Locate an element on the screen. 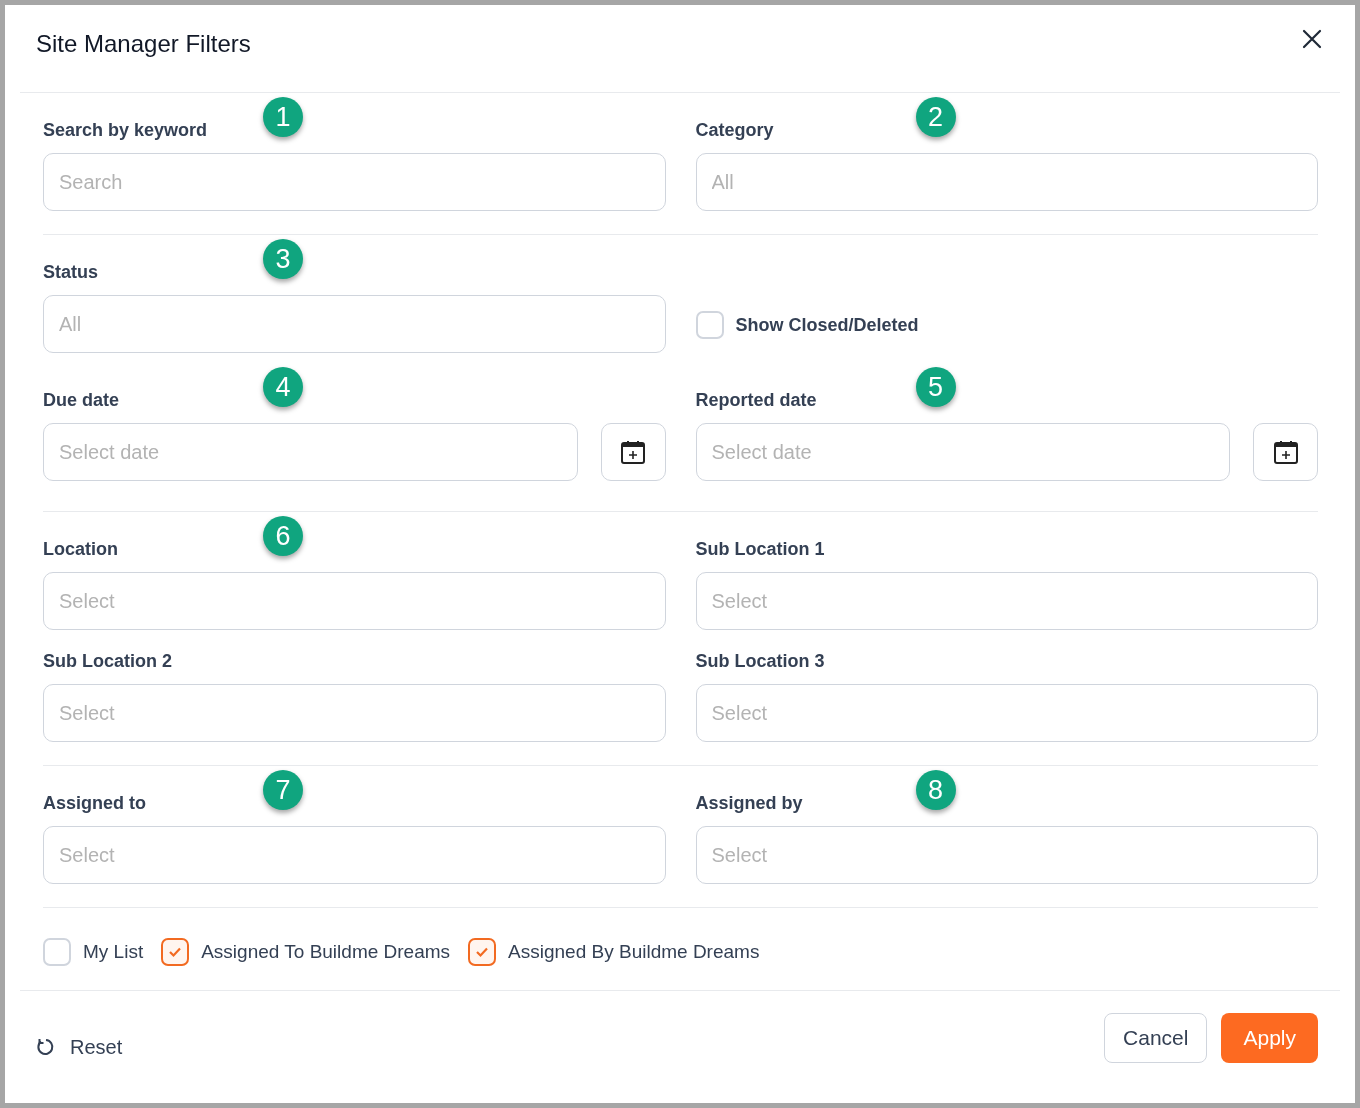 The width and height of the screenshot is (1360, 1108). field-label: Reported date is located at coordinates (756, 400).